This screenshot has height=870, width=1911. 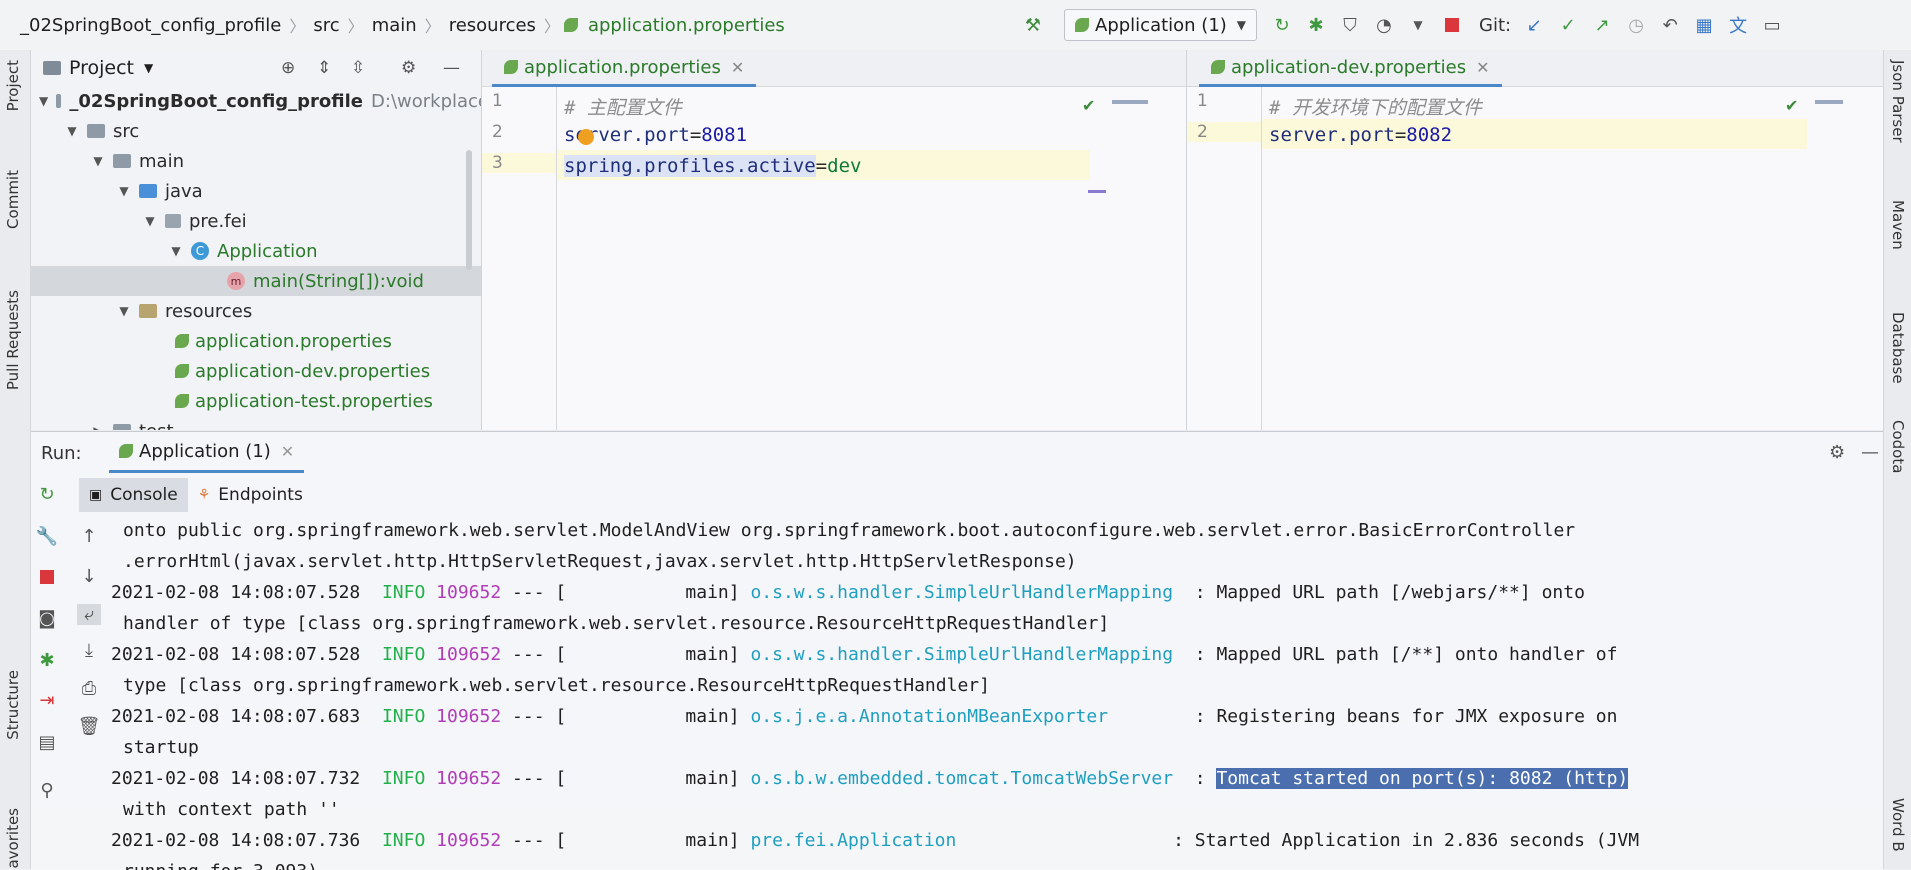 What do you see at coordinates (1422, 778) in the screenshot?
I see `selected-text: Tomcat started on port(s): 8082 (http)` at bounding box center [1422, 778].